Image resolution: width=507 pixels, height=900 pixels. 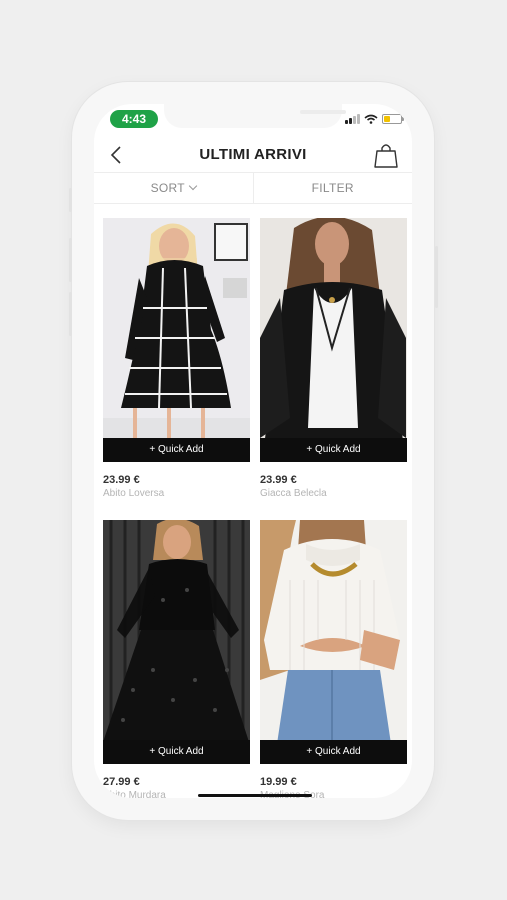 I want to click on filter-button: FILTER, so click(x=332, y=188).